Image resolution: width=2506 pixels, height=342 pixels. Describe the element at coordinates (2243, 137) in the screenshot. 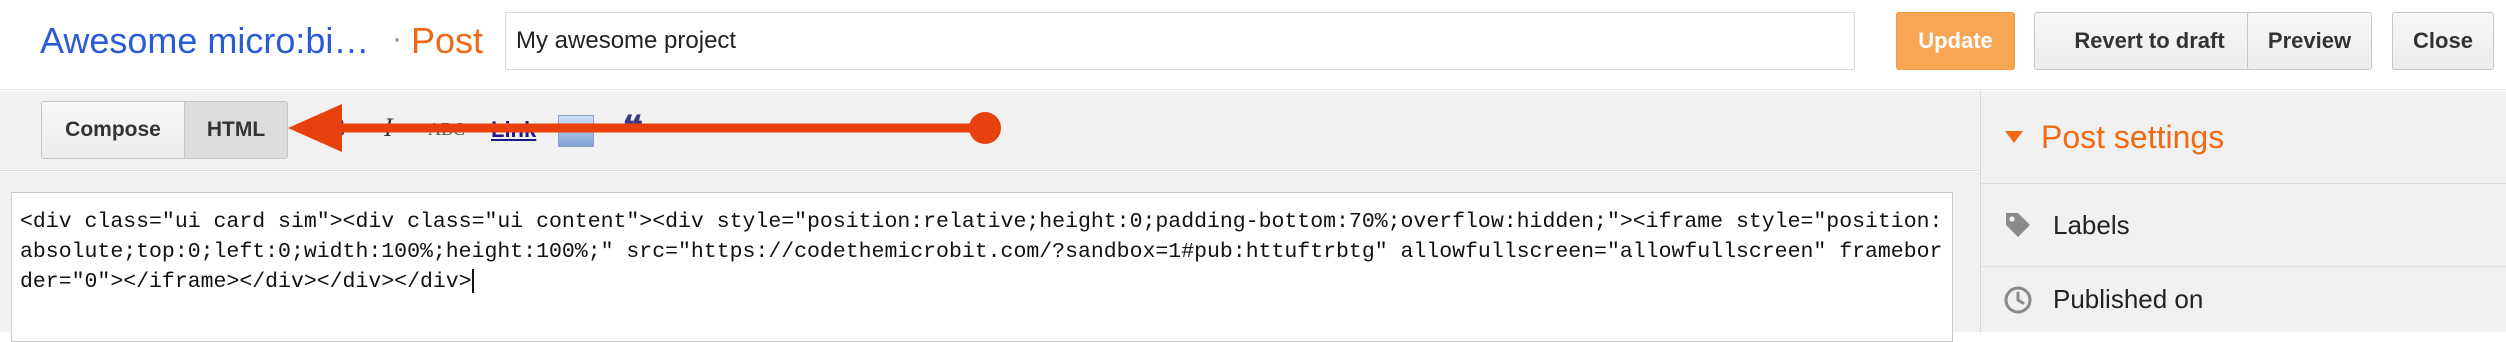

I see `post-settings-header: Post settings` at that location.